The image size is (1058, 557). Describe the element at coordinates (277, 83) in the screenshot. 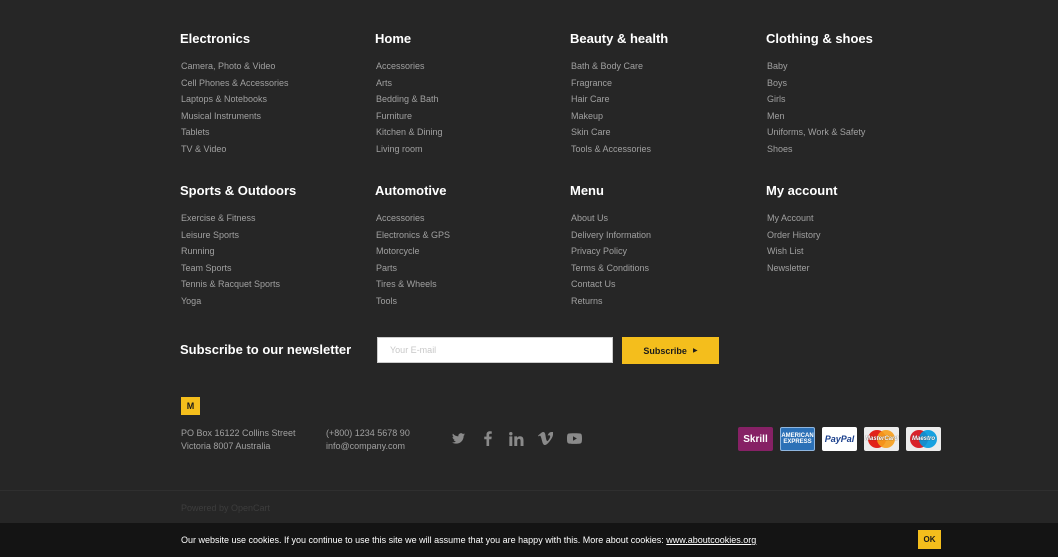

I see `footer-link: Cell Phones & Accessories` at that location.